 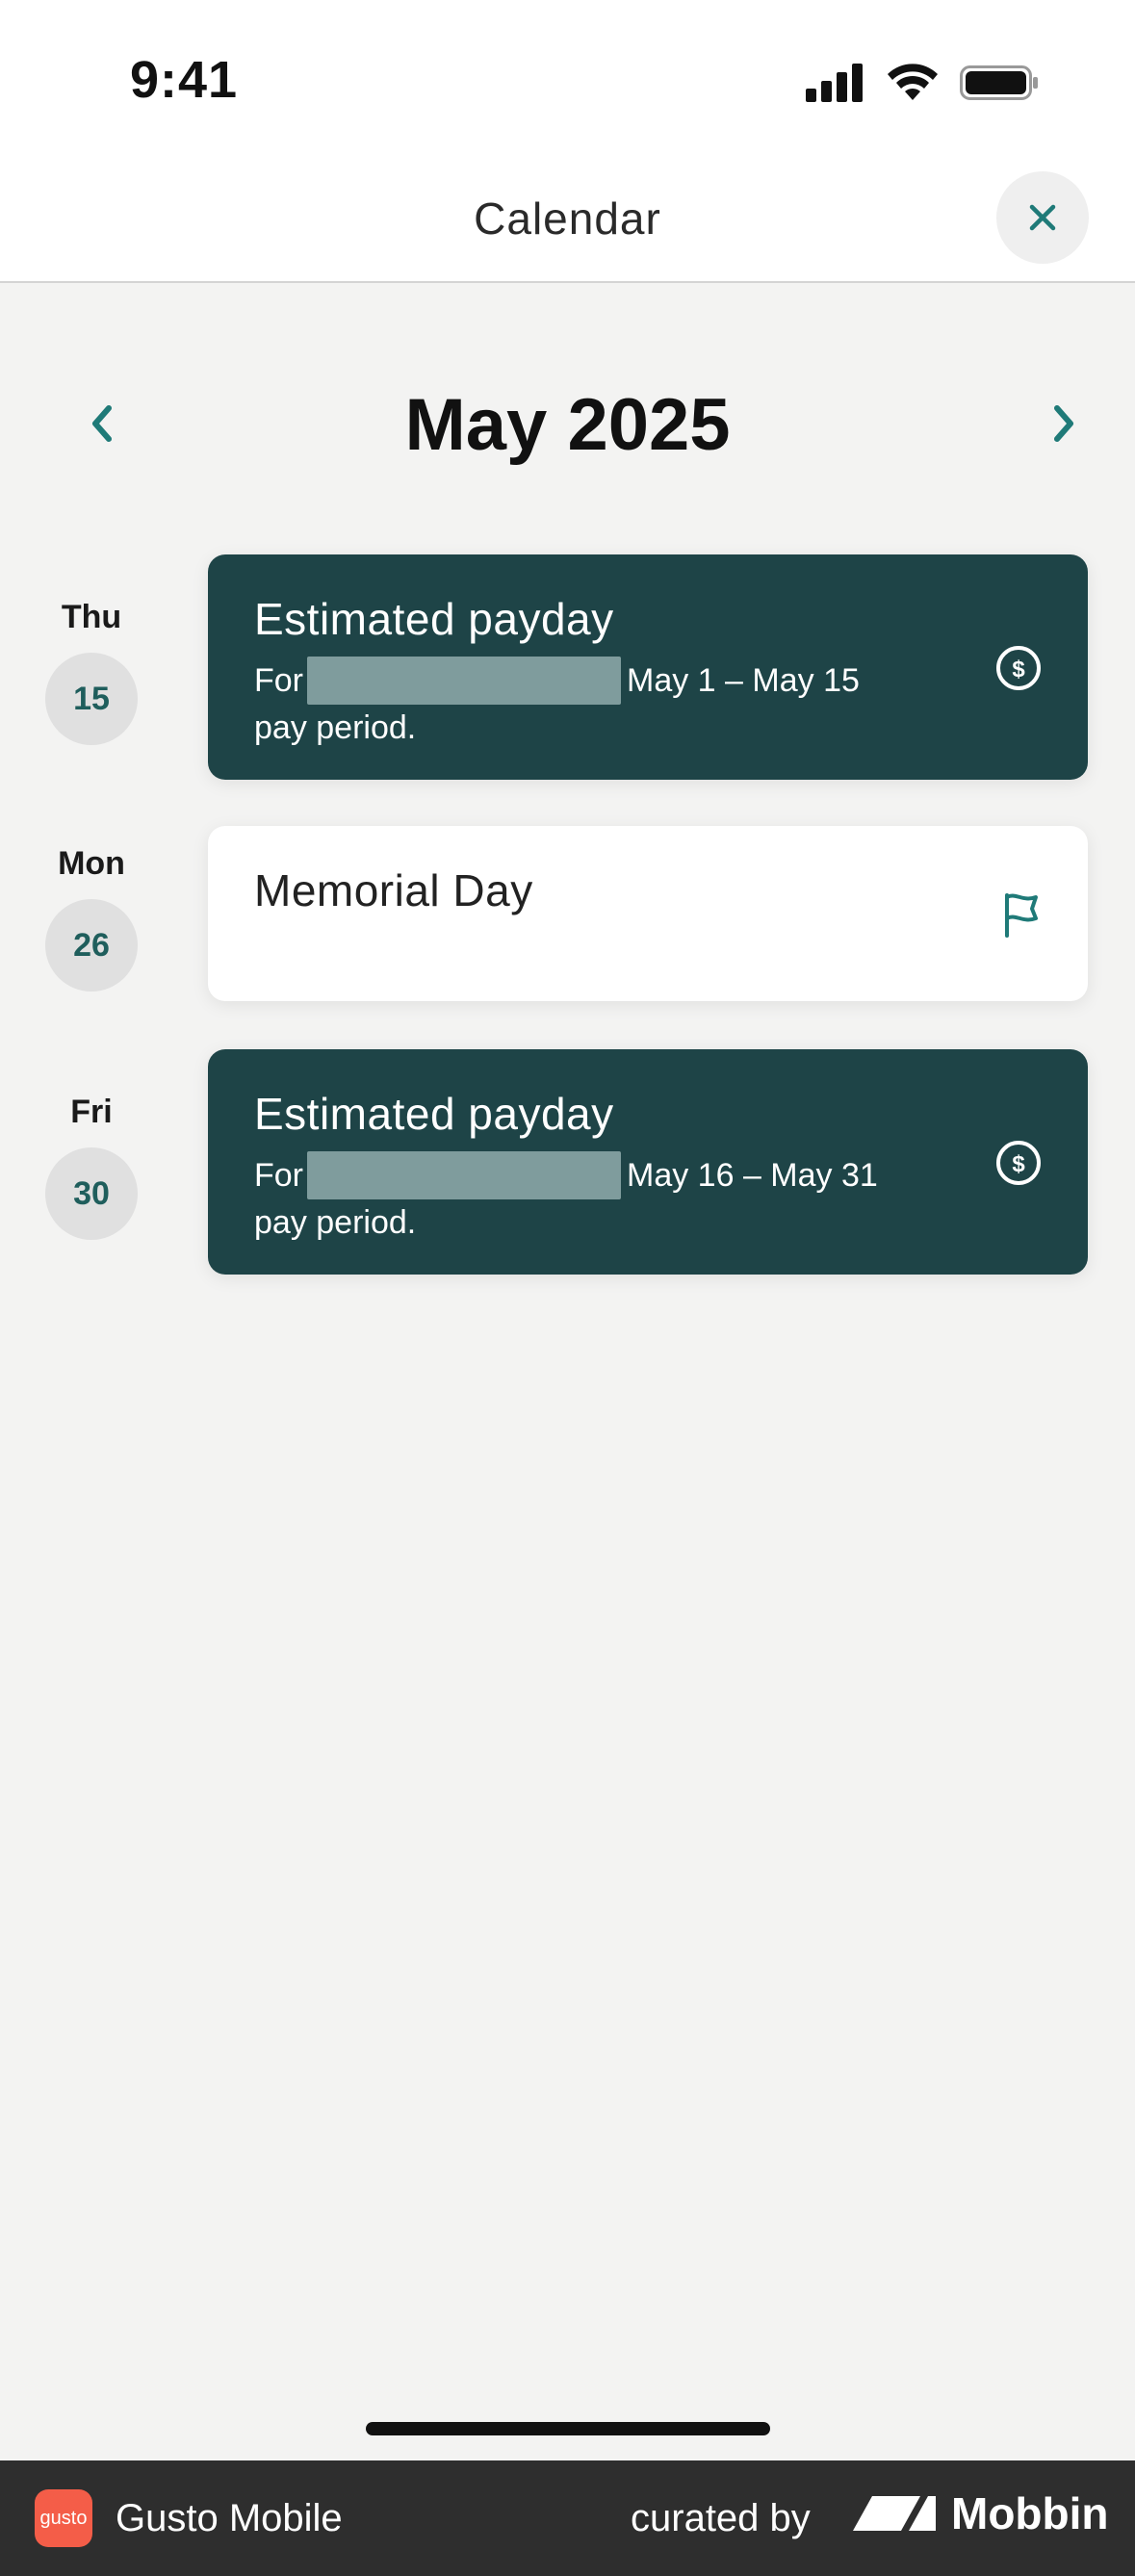 I want to click on event-description: For May 1 – May 15 pay period., so click(x=591, y=704).